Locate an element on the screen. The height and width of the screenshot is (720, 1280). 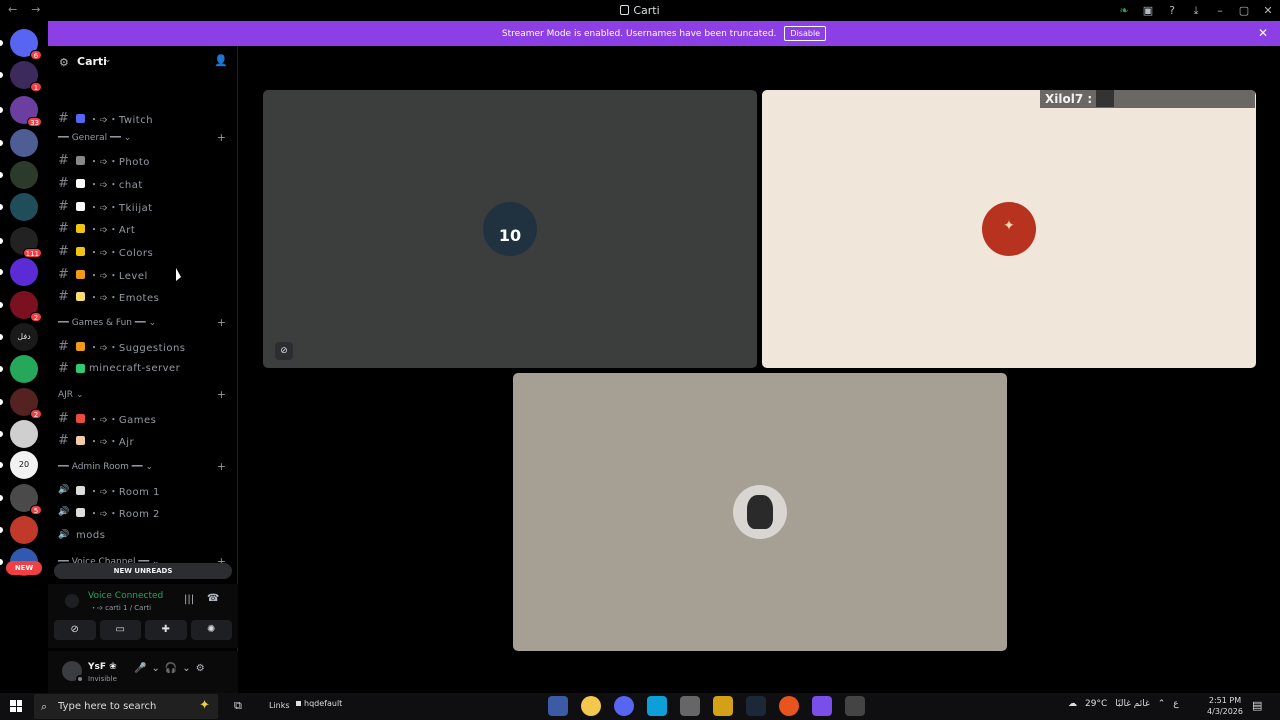
taskbar-search: ⌕ Type here to search ✦ is located at coordinates (126, 706).